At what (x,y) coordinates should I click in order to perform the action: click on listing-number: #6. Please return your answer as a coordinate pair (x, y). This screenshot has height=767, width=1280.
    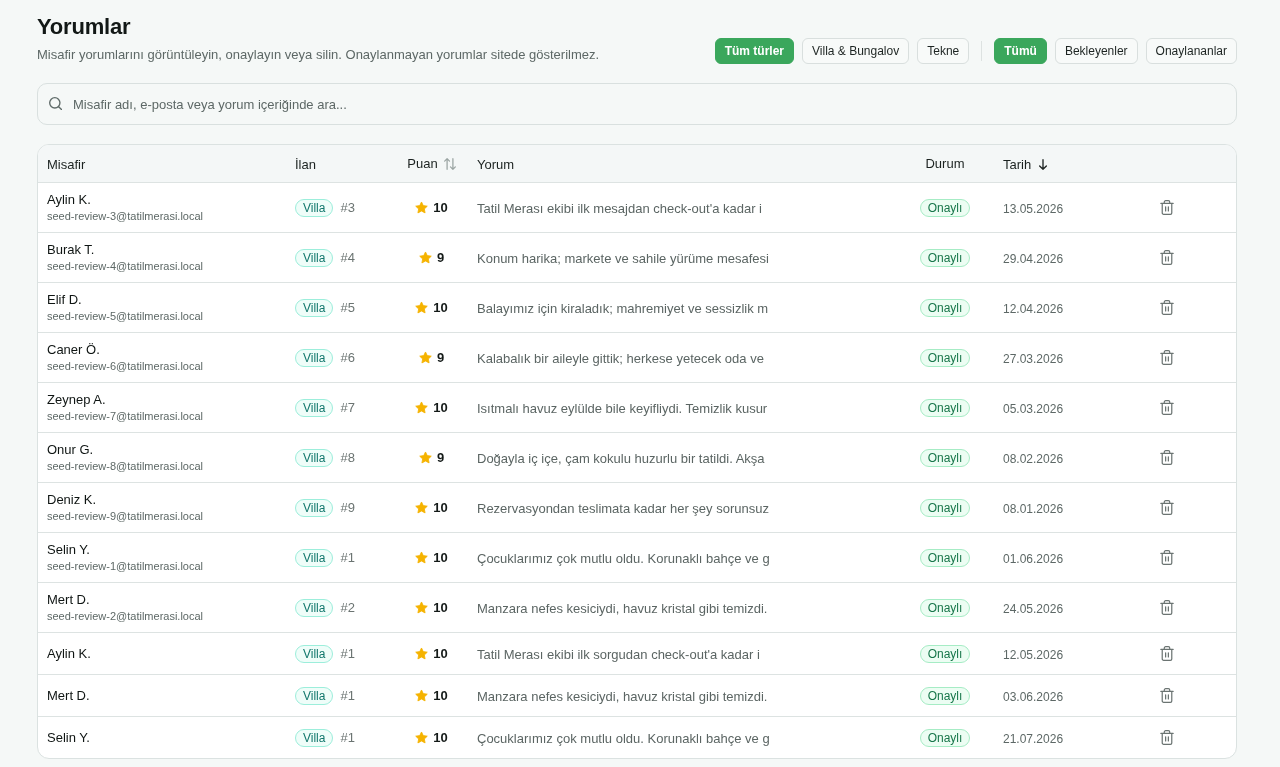
    Looking at the image, I should click on (347, 357).